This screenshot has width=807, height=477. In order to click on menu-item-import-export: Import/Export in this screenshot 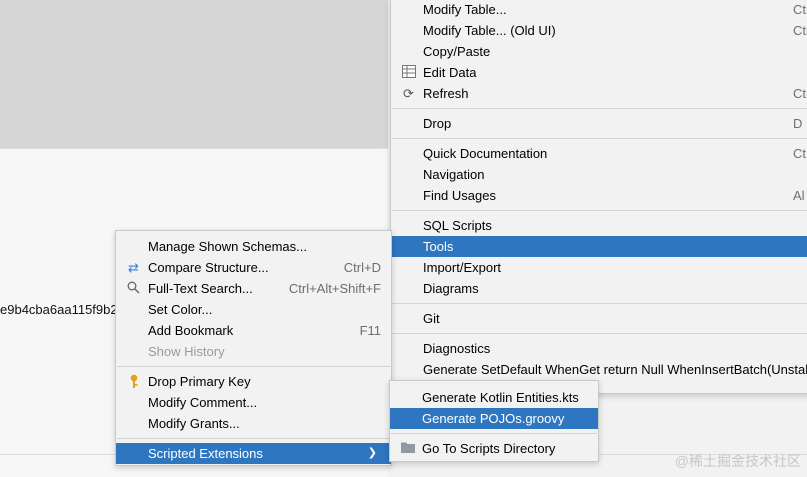, I will do `click(599, 267)`.